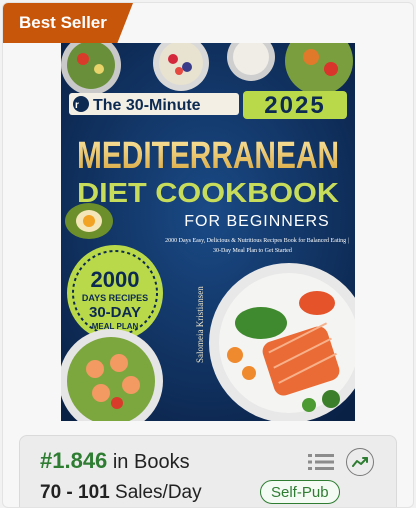 The height and width of the screenshot is (508, 416). I want to click on rank-line: #1.846 in Books, so click(115, 461).